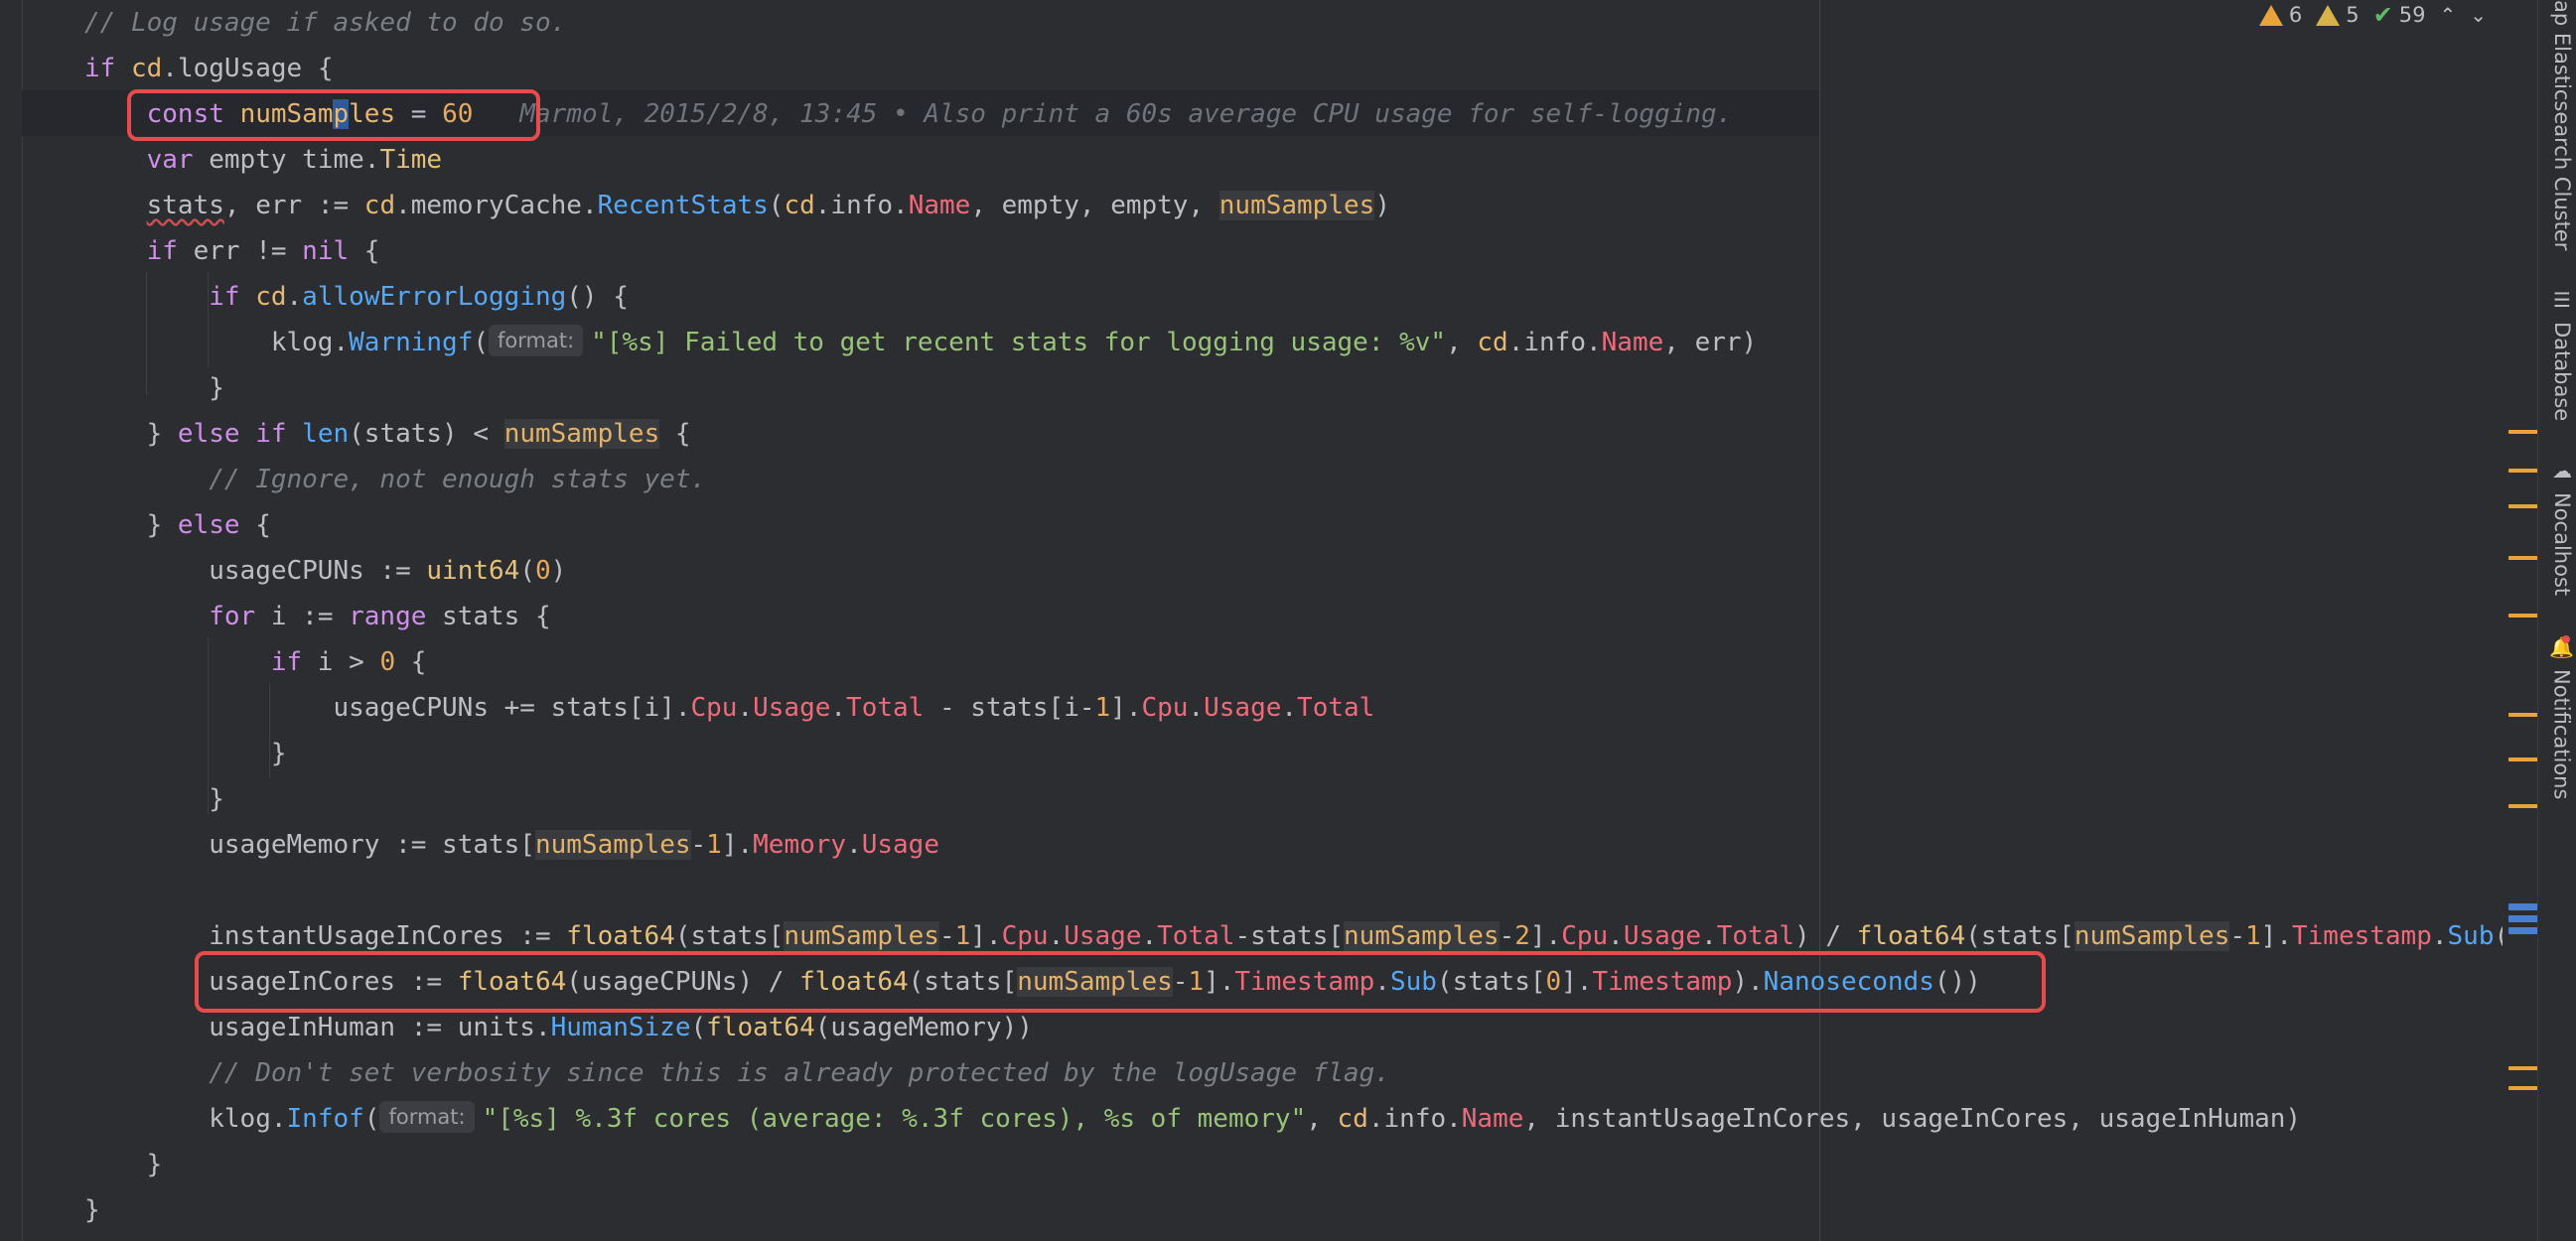 Image resolution: width=2576 pixels, height=1241 pixels. I want to click on code-line: if cd.logUsage {, so click(208, 68).